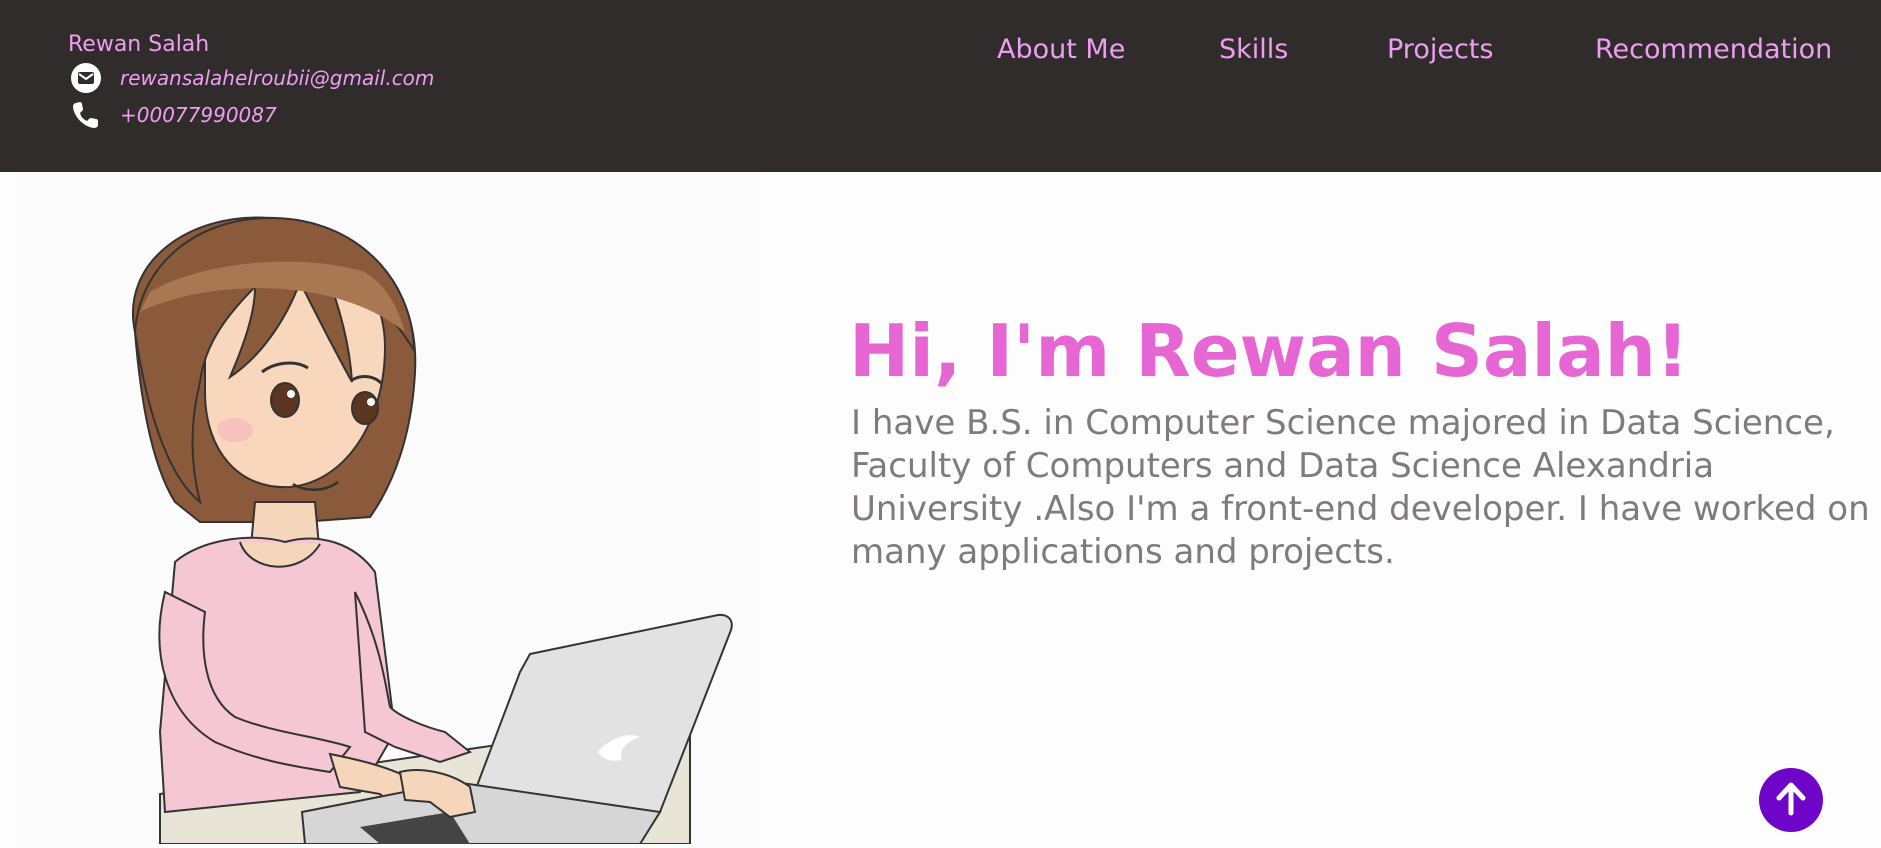 This screenshot has width=1881, height=848. I want to click on email-contact: rewansalahelroubii@gmail.com, so click(252, 78).